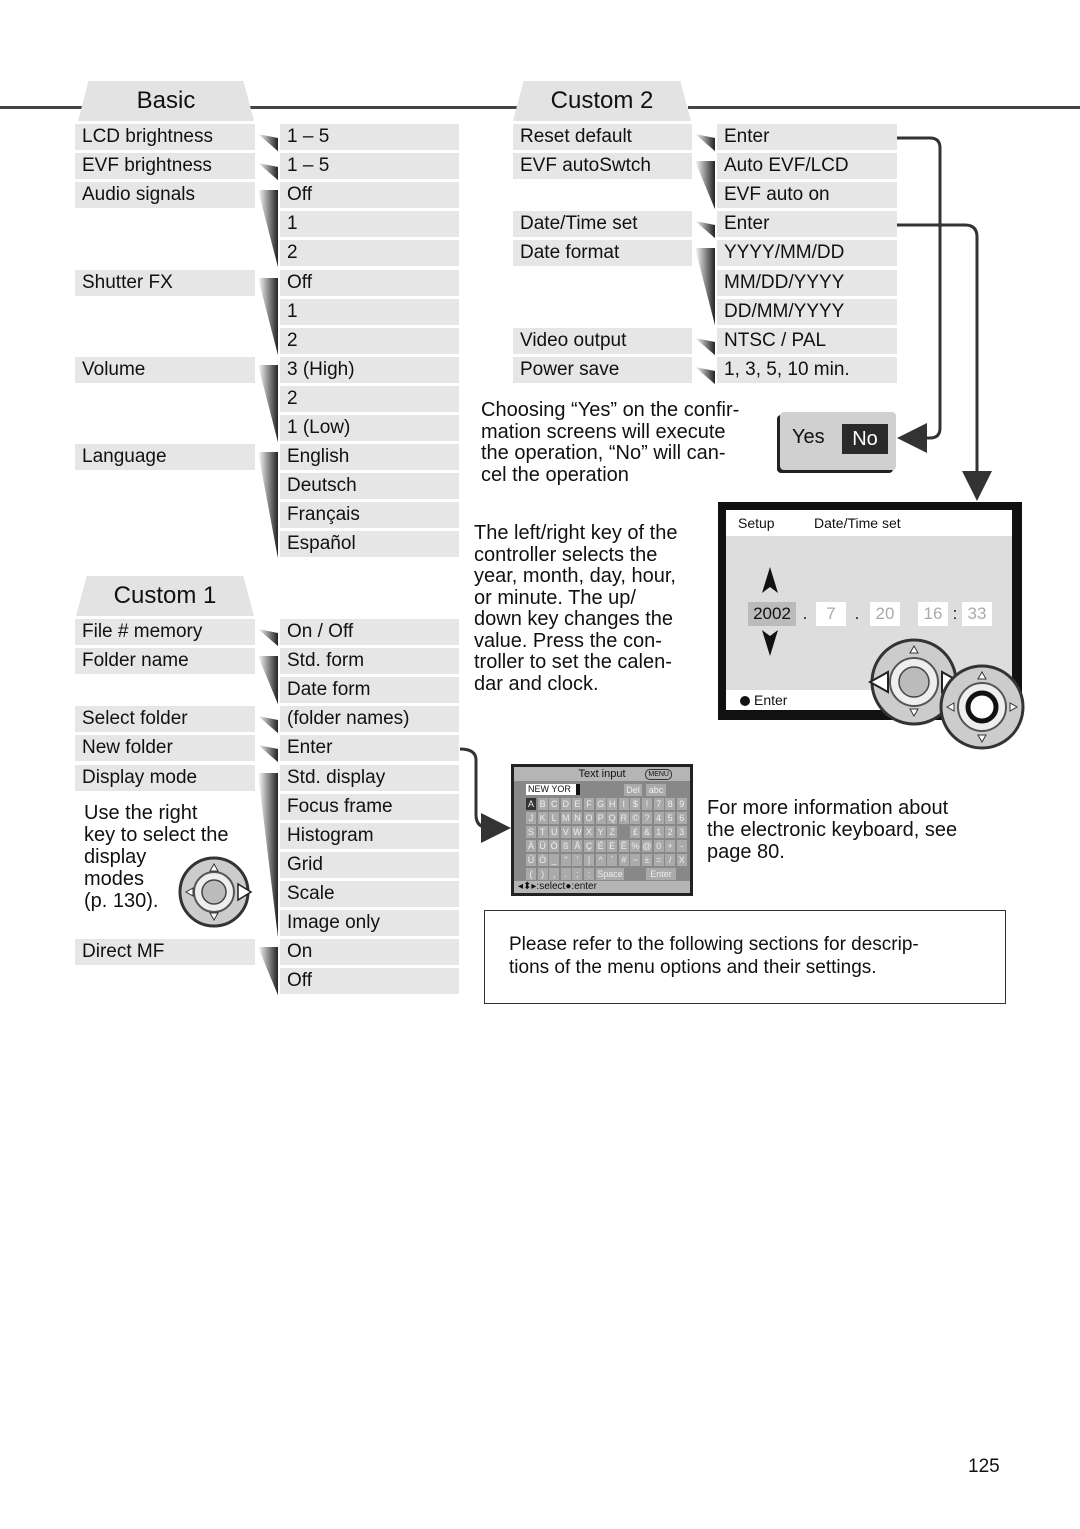 The width and height of the screenshot is (1080, 1529). What do you see at coordinates (612, 846) in the screenshot?
I see `keyboard-key: È` at bounding box center [612, 846].